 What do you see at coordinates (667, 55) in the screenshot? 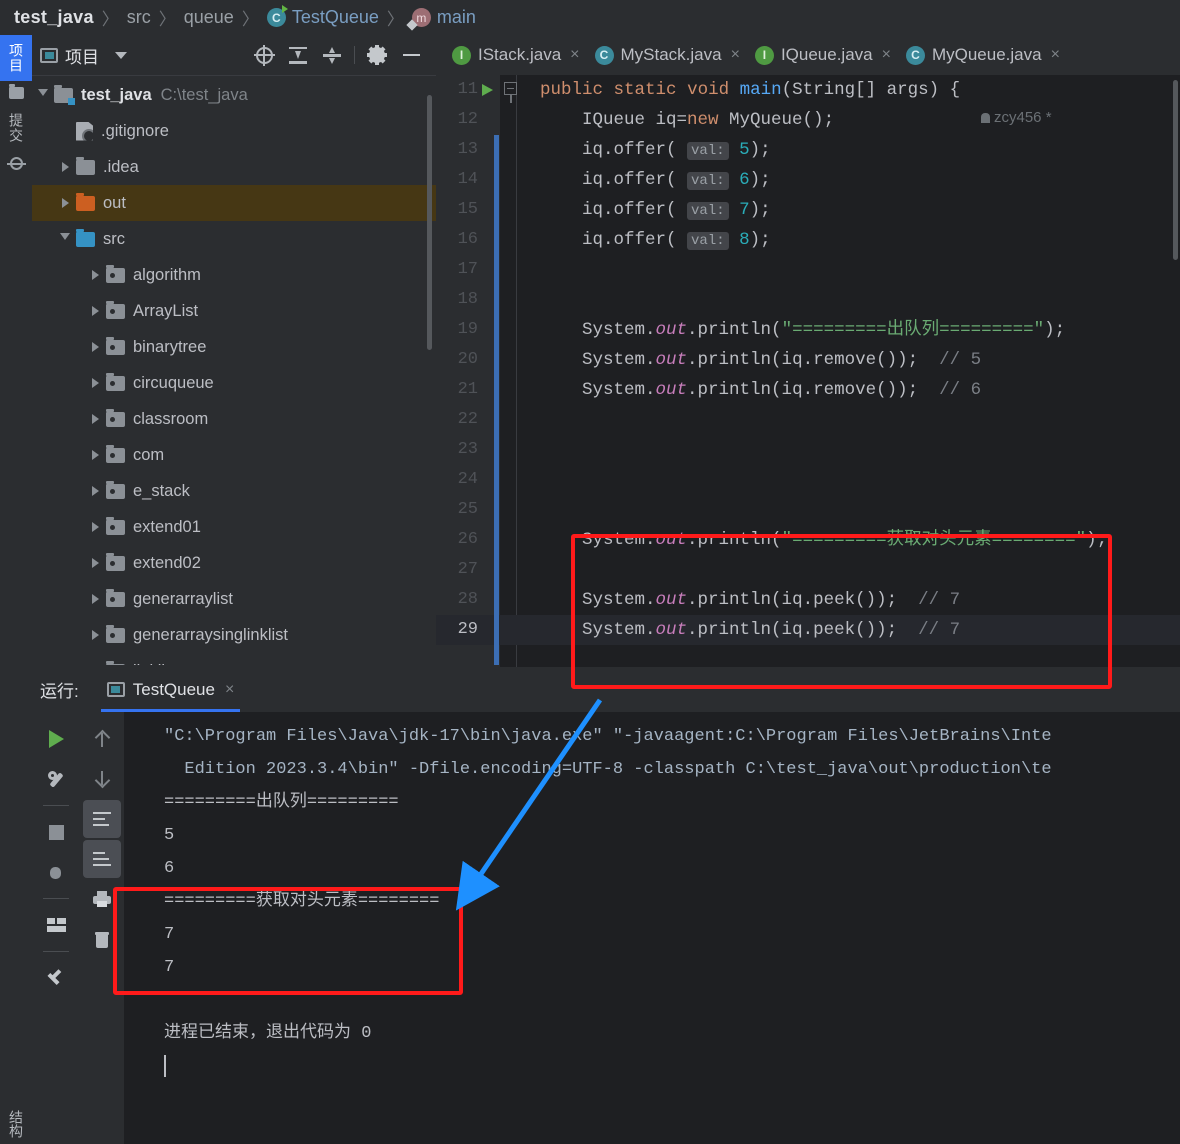
I see `editor-tab: MyStack.java ×` at bounding box center [667, 55].